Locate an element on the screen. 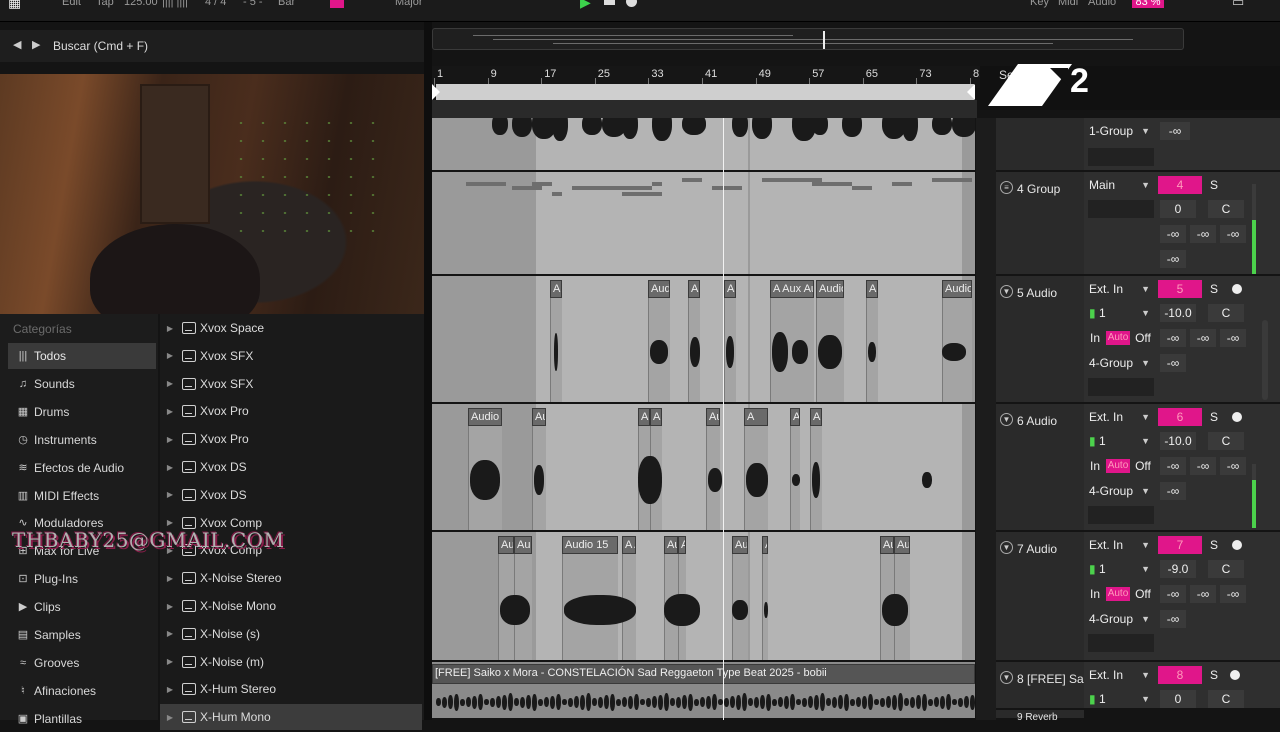 Image resolution: width=1280 pixels, height=732 pixels. send-a: -∞ is located at coordinates (1173, 594).